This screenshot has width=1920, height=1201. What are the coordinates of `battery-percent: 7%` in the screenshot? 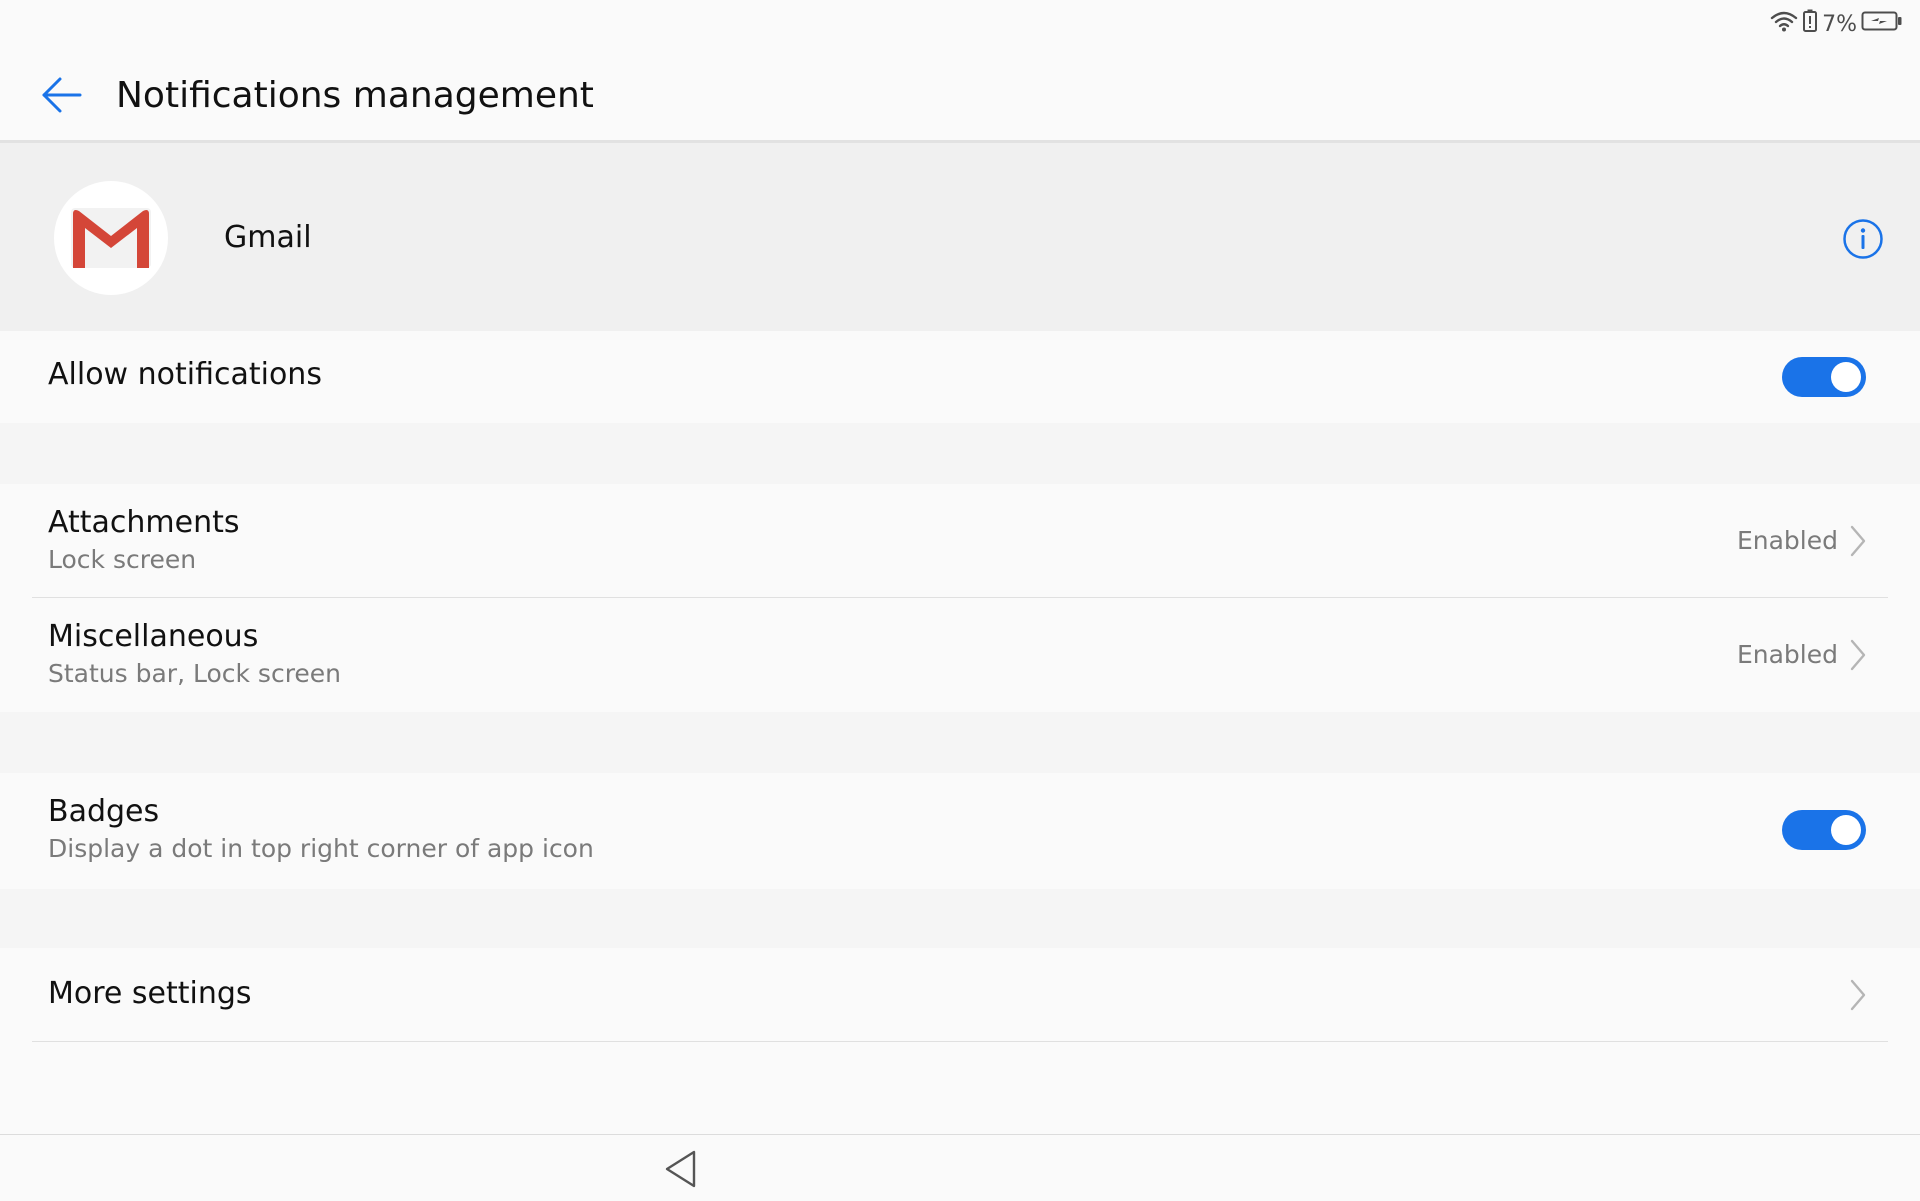 It's located at (1839, 24).